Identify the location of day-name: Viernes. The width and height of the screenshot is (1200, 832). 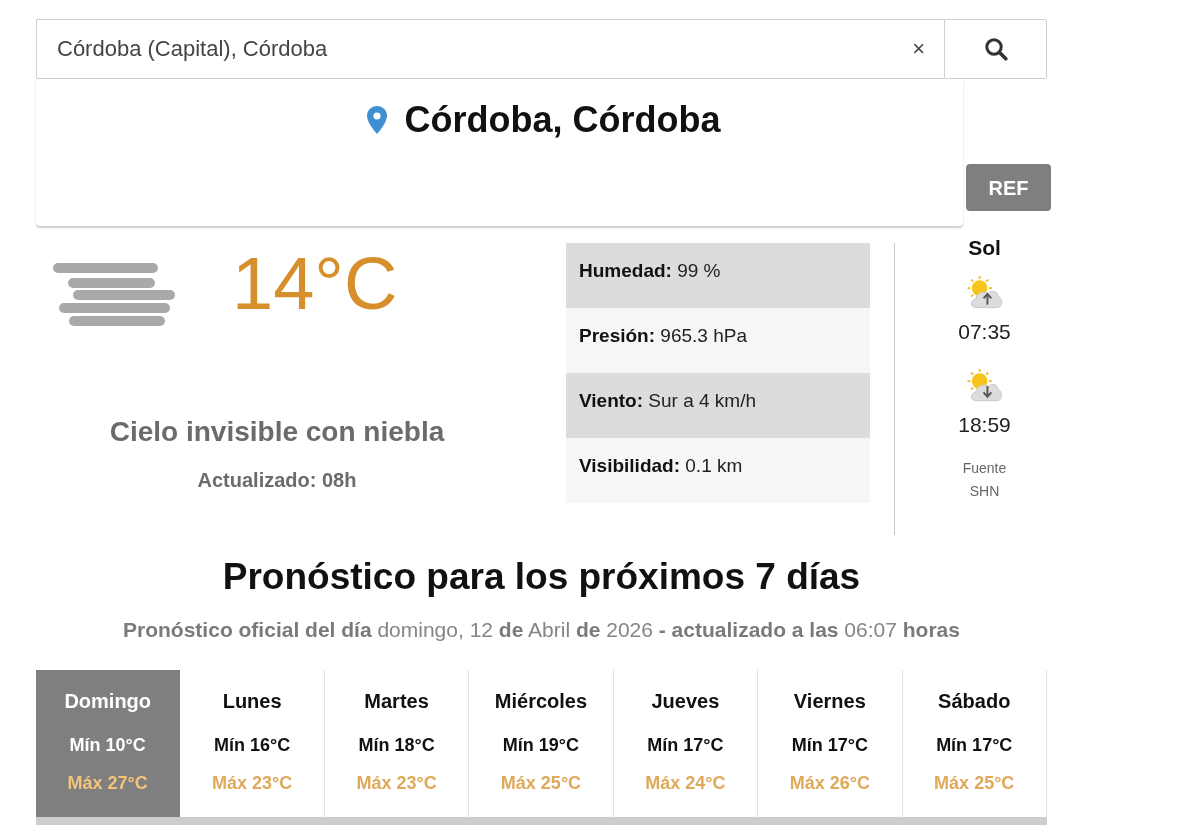
(829, 701).